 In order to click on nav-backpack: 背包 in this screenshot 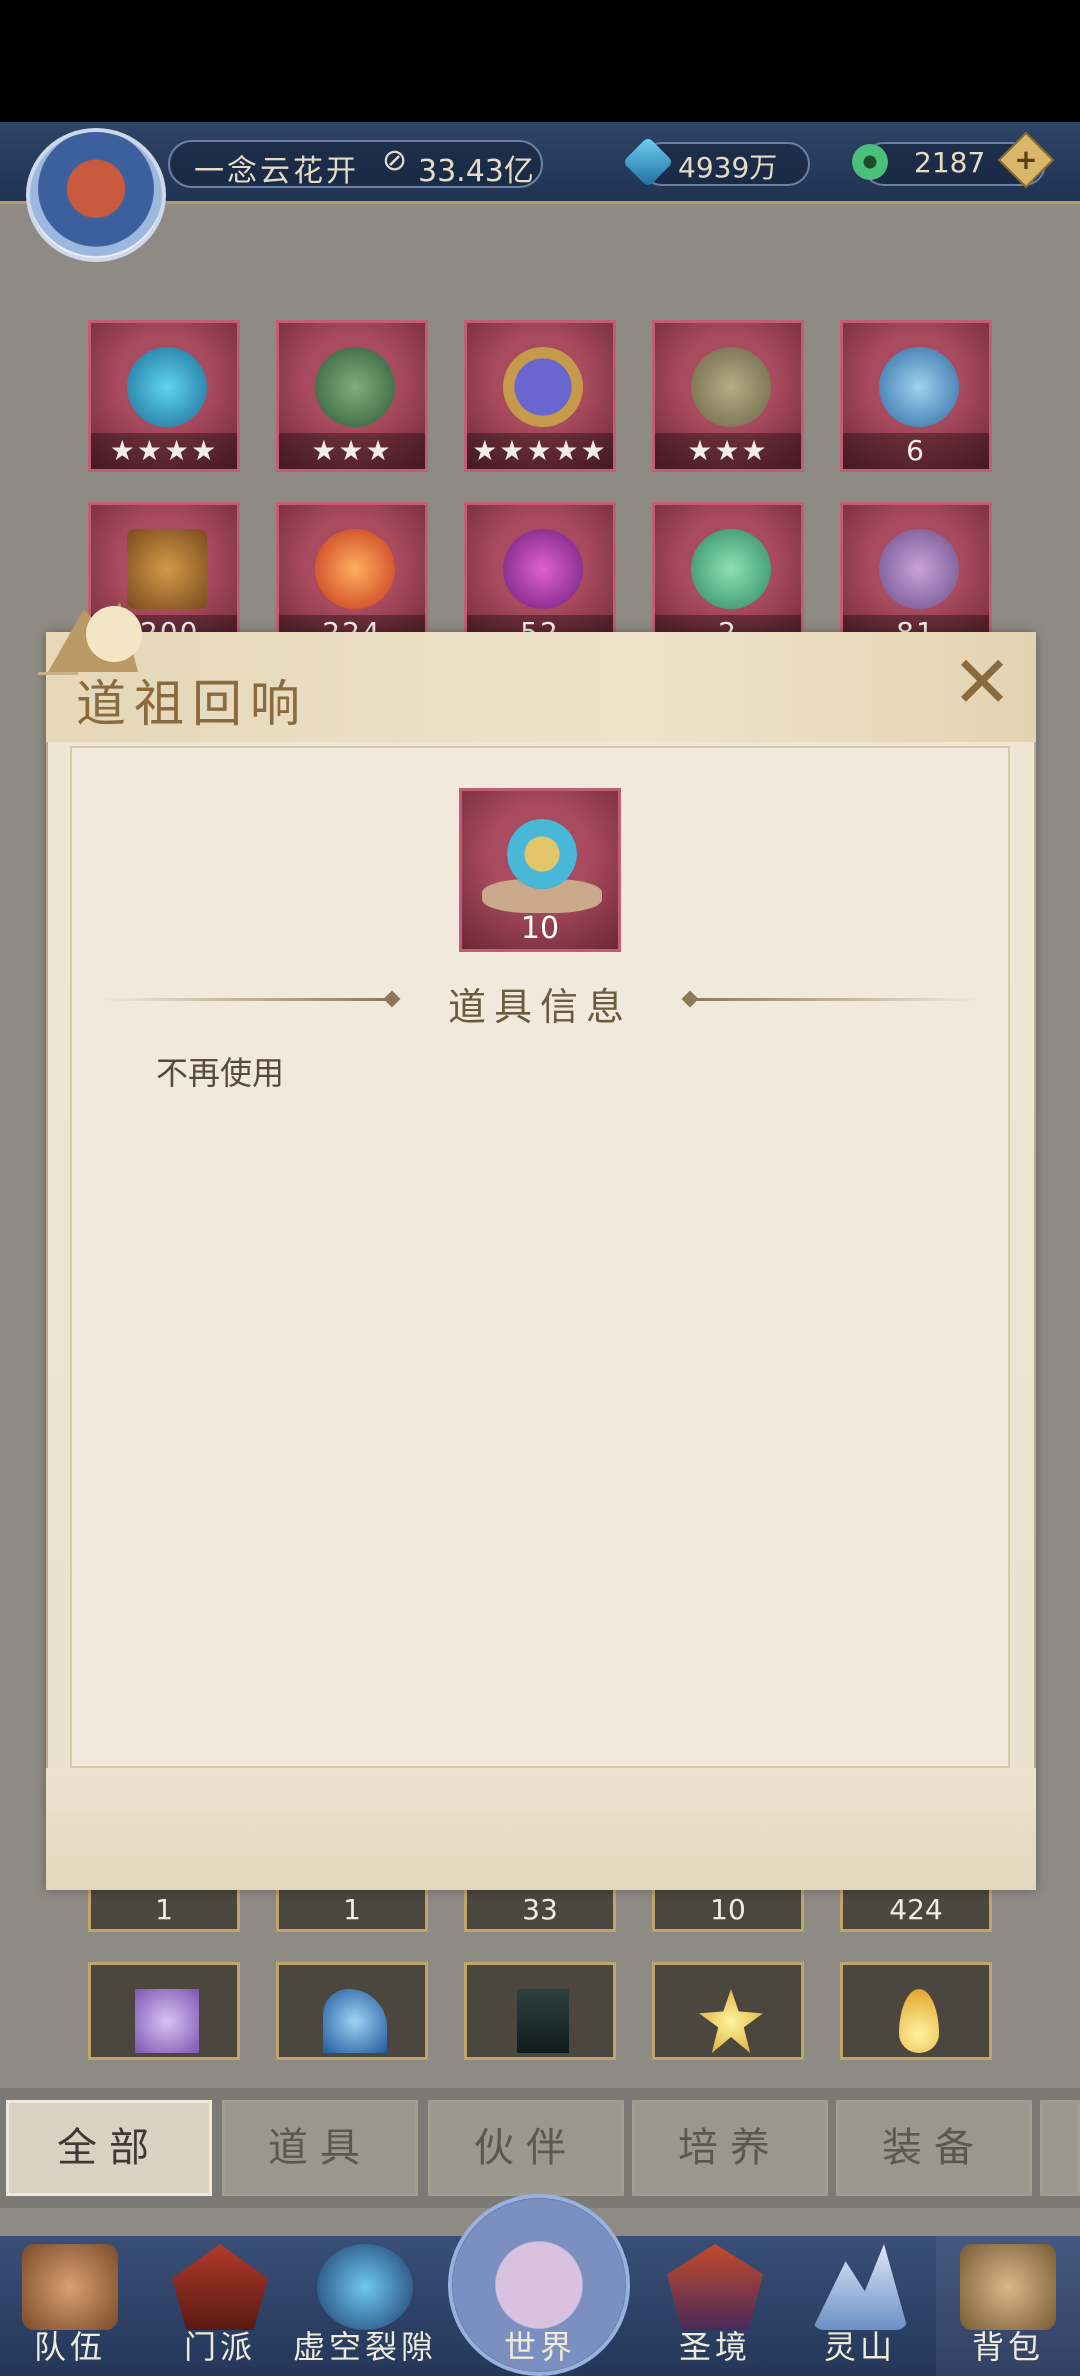, I will do `click(1008, 2306)`.